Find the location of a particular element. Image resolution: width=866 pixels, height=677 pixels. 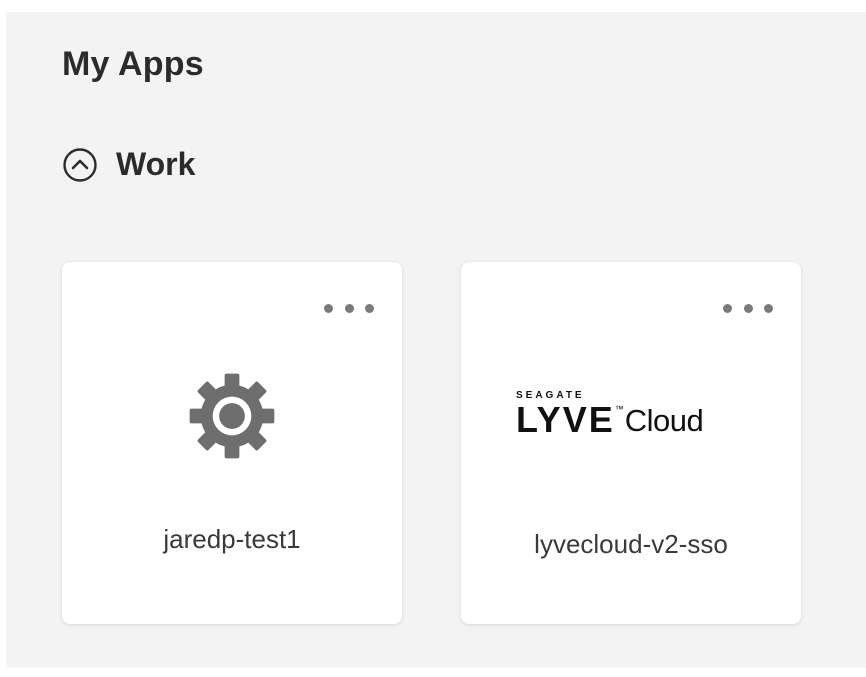

chevron-up-circle-icon is located at coordinates (80, 165).